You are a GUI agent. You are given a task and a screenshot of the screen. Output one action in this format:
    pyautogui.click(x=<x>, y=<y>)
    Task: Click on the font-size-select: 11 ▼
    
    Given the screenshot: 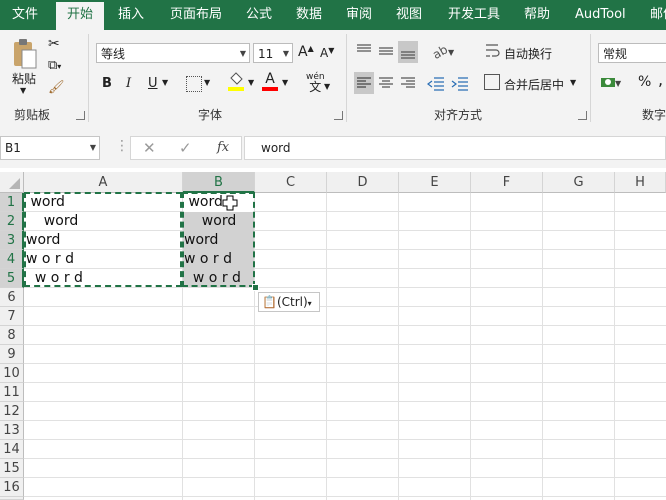 What is the action you would take?
    pyautogui.click(x=273, y=53)
    